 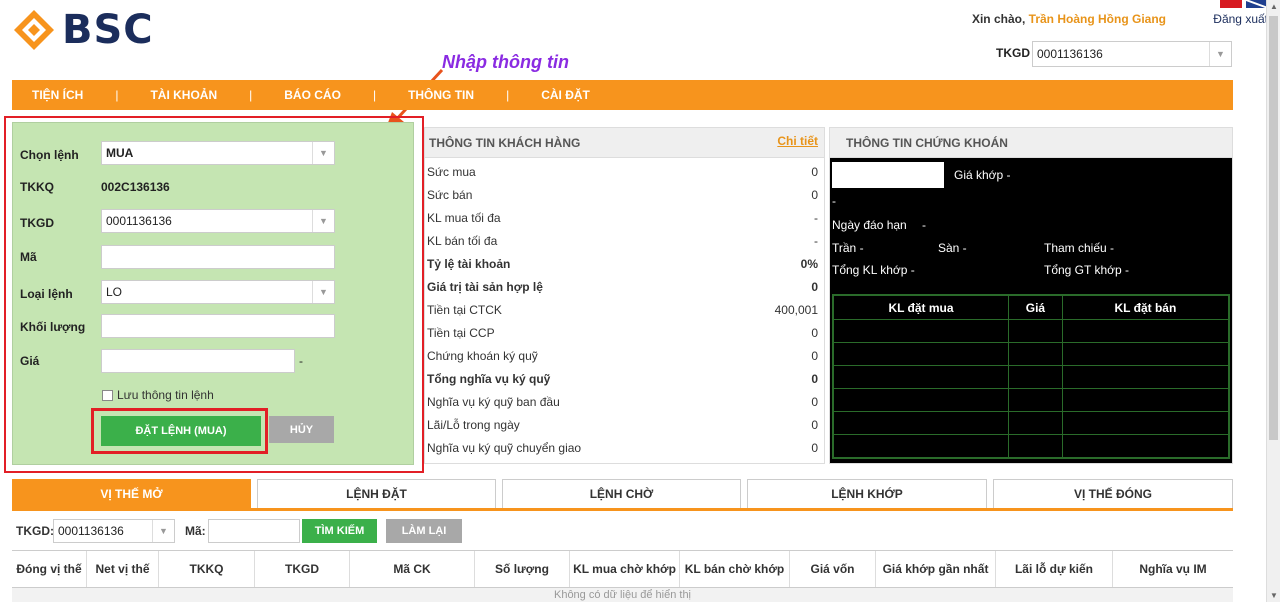 What do you see at coordinates (622, 309) in the screenshot?
I see `info-row: Tiền tại CTCK 400,001` at bounding box center [622, 309].